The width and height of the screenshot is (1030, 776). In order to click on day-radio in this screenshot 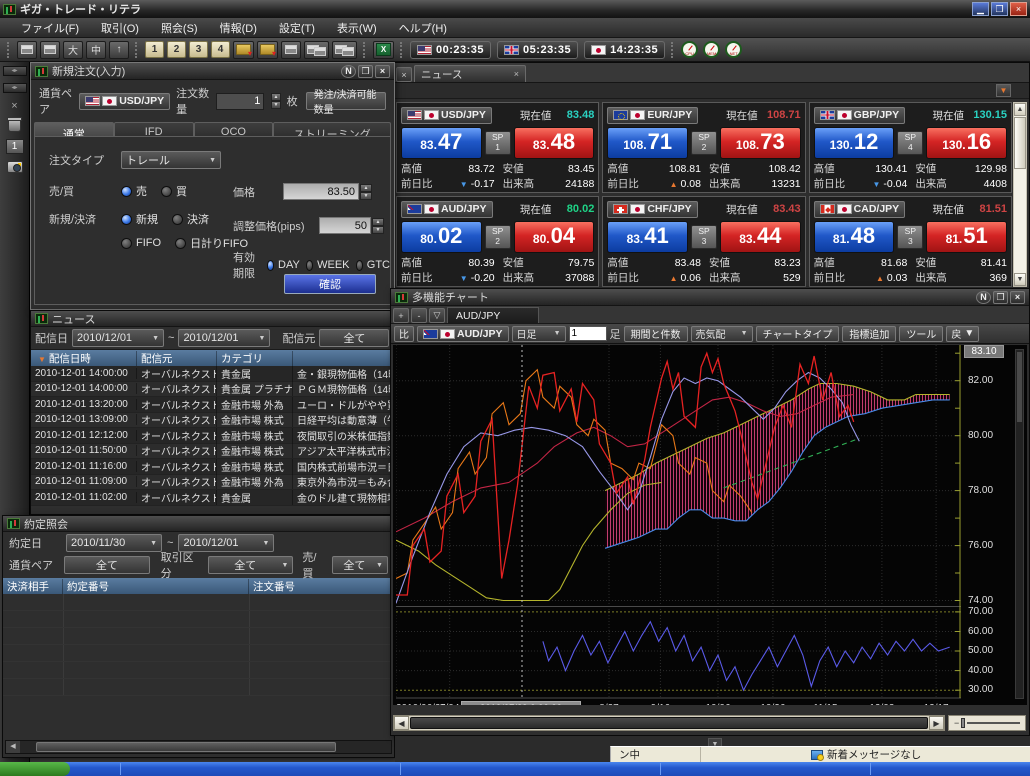, I will do `click(270, 265)`.